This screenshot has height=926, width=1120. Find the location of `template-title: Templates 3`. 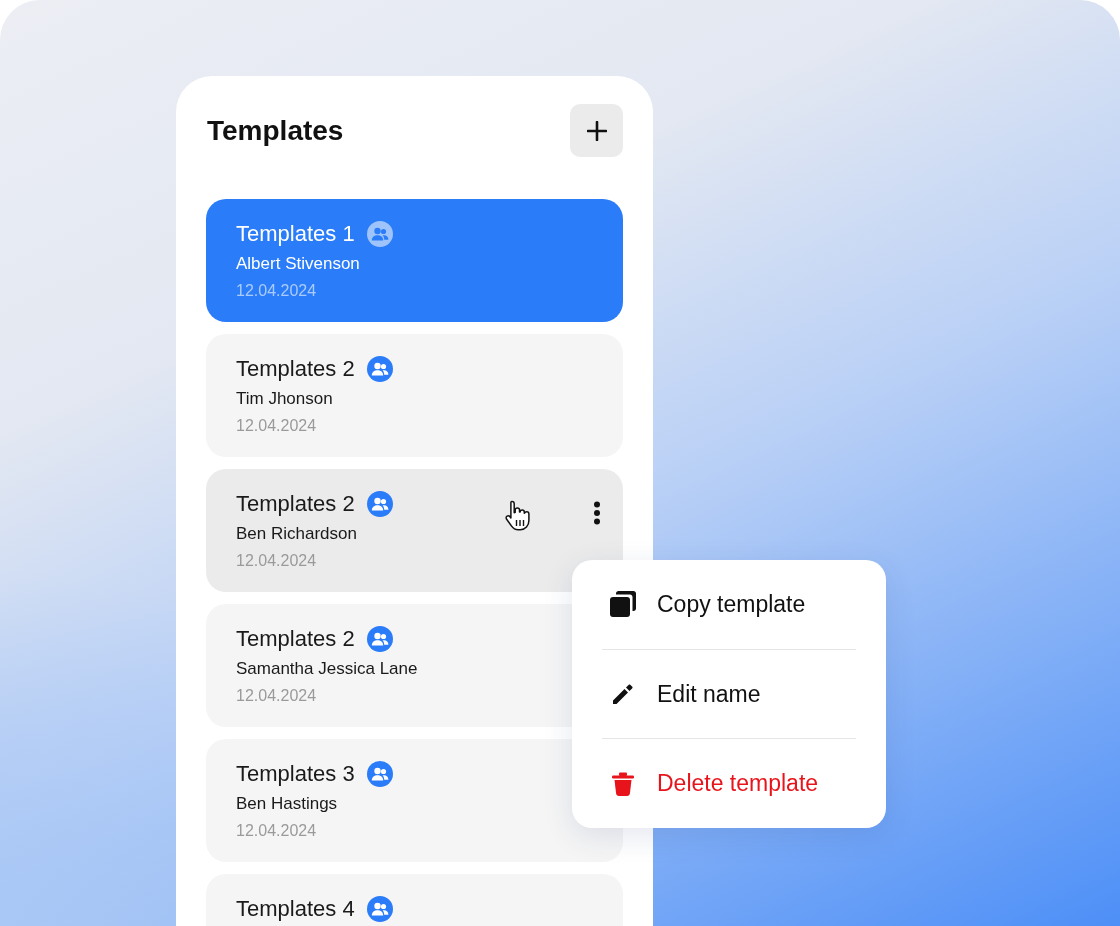

template-title: Templates 3 is located at coordinates (295, 774).